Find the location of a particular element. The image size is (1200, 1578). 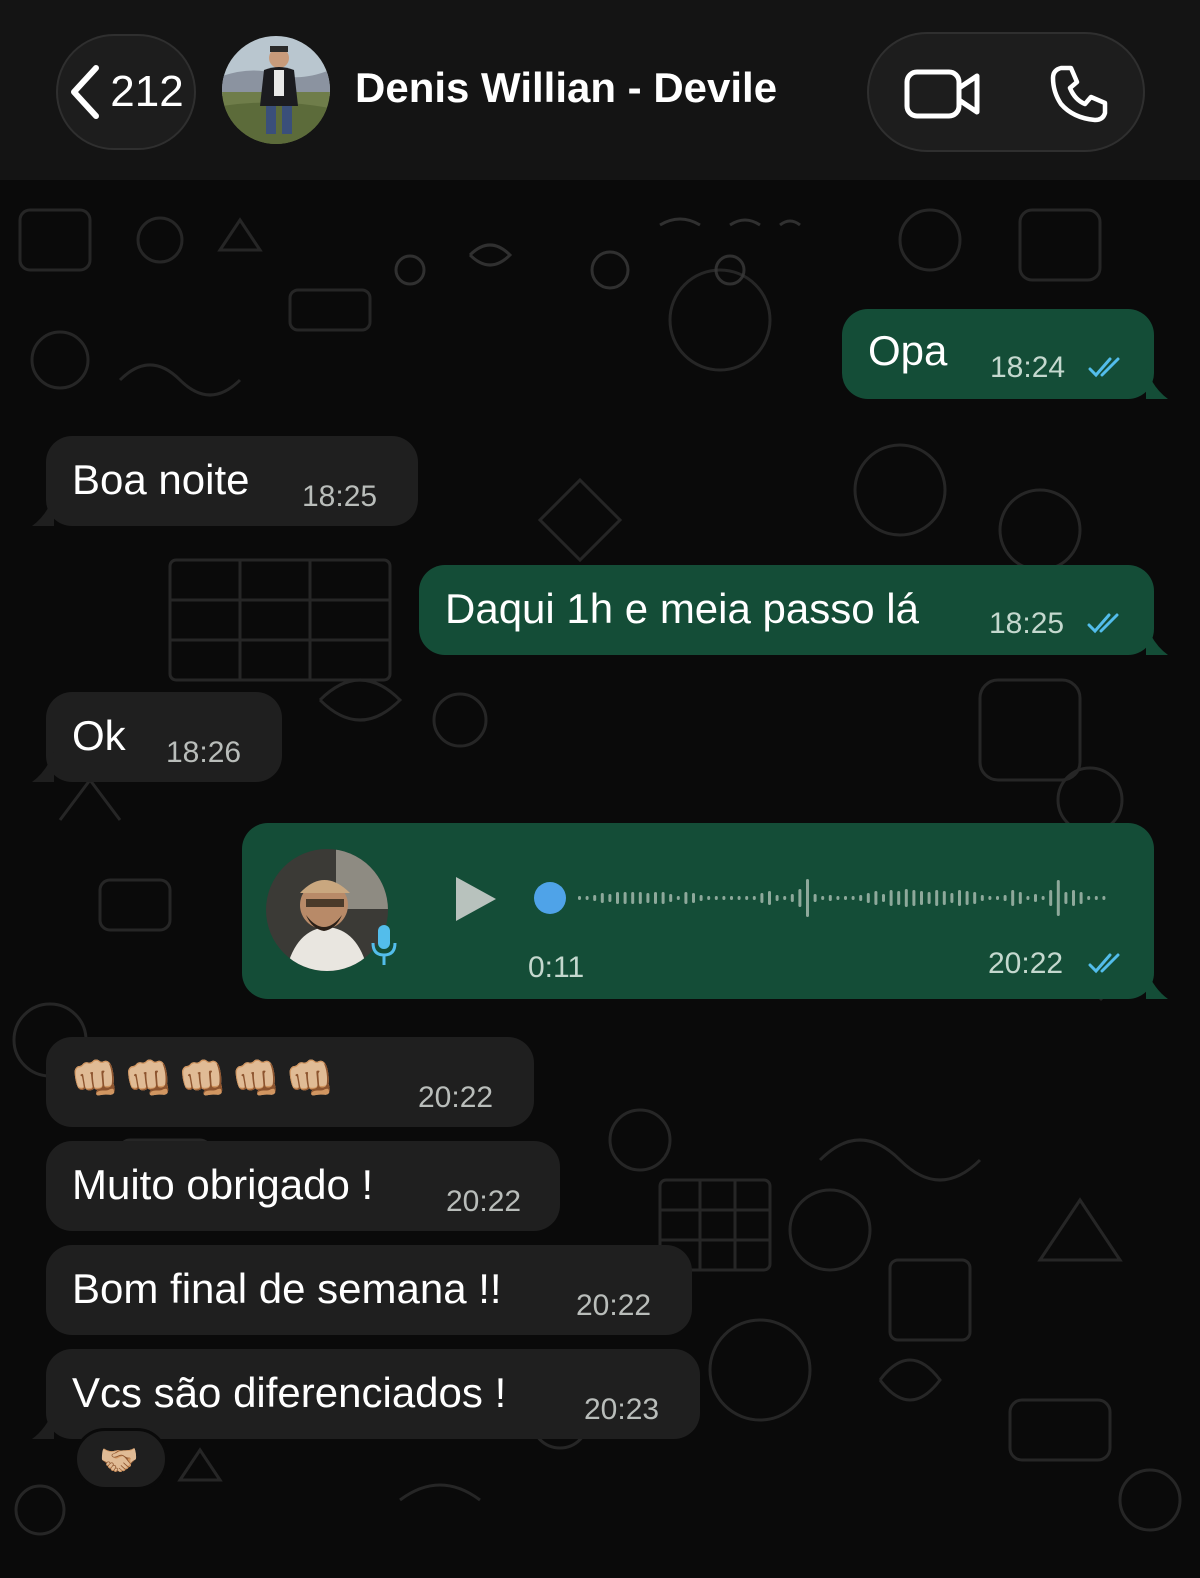

voice-progress-dot is located at coordinates (550, 898).